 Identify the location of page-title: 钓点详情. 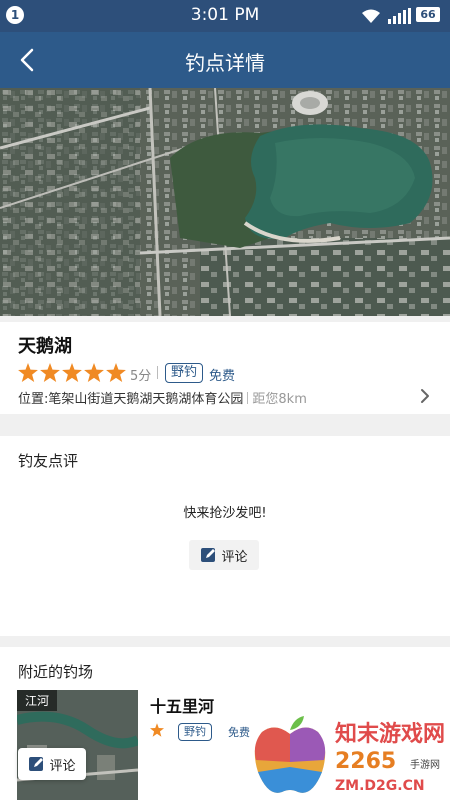
(225, 63).